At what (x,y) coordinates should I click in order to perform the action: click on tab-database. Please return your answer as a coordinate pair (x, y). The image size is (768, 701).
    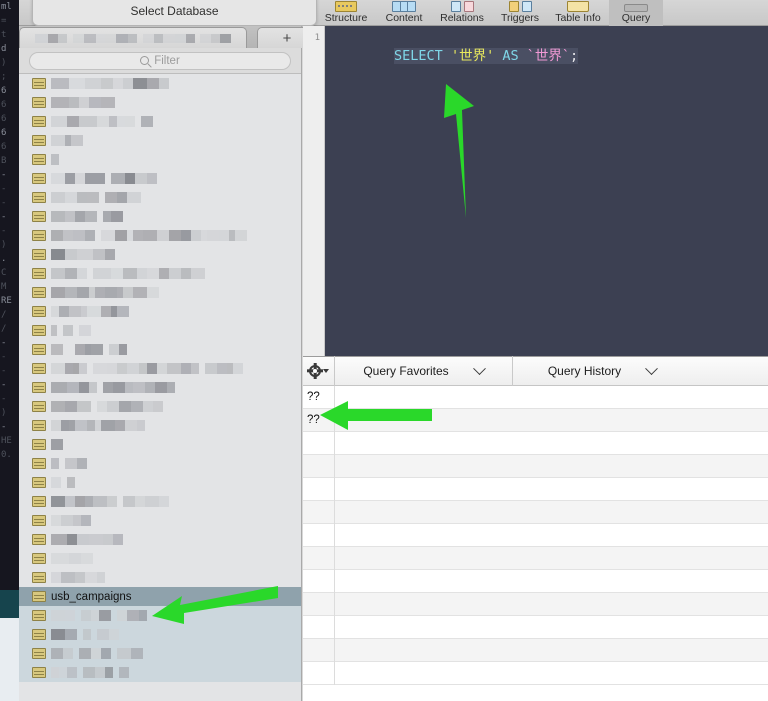
    Looking at the image, I should click on (133, 37).